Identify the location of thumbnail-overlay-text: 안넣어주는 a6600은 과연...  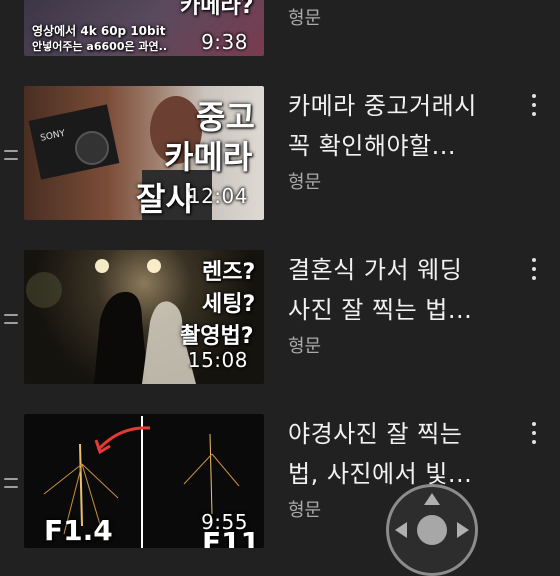
(100, 46).